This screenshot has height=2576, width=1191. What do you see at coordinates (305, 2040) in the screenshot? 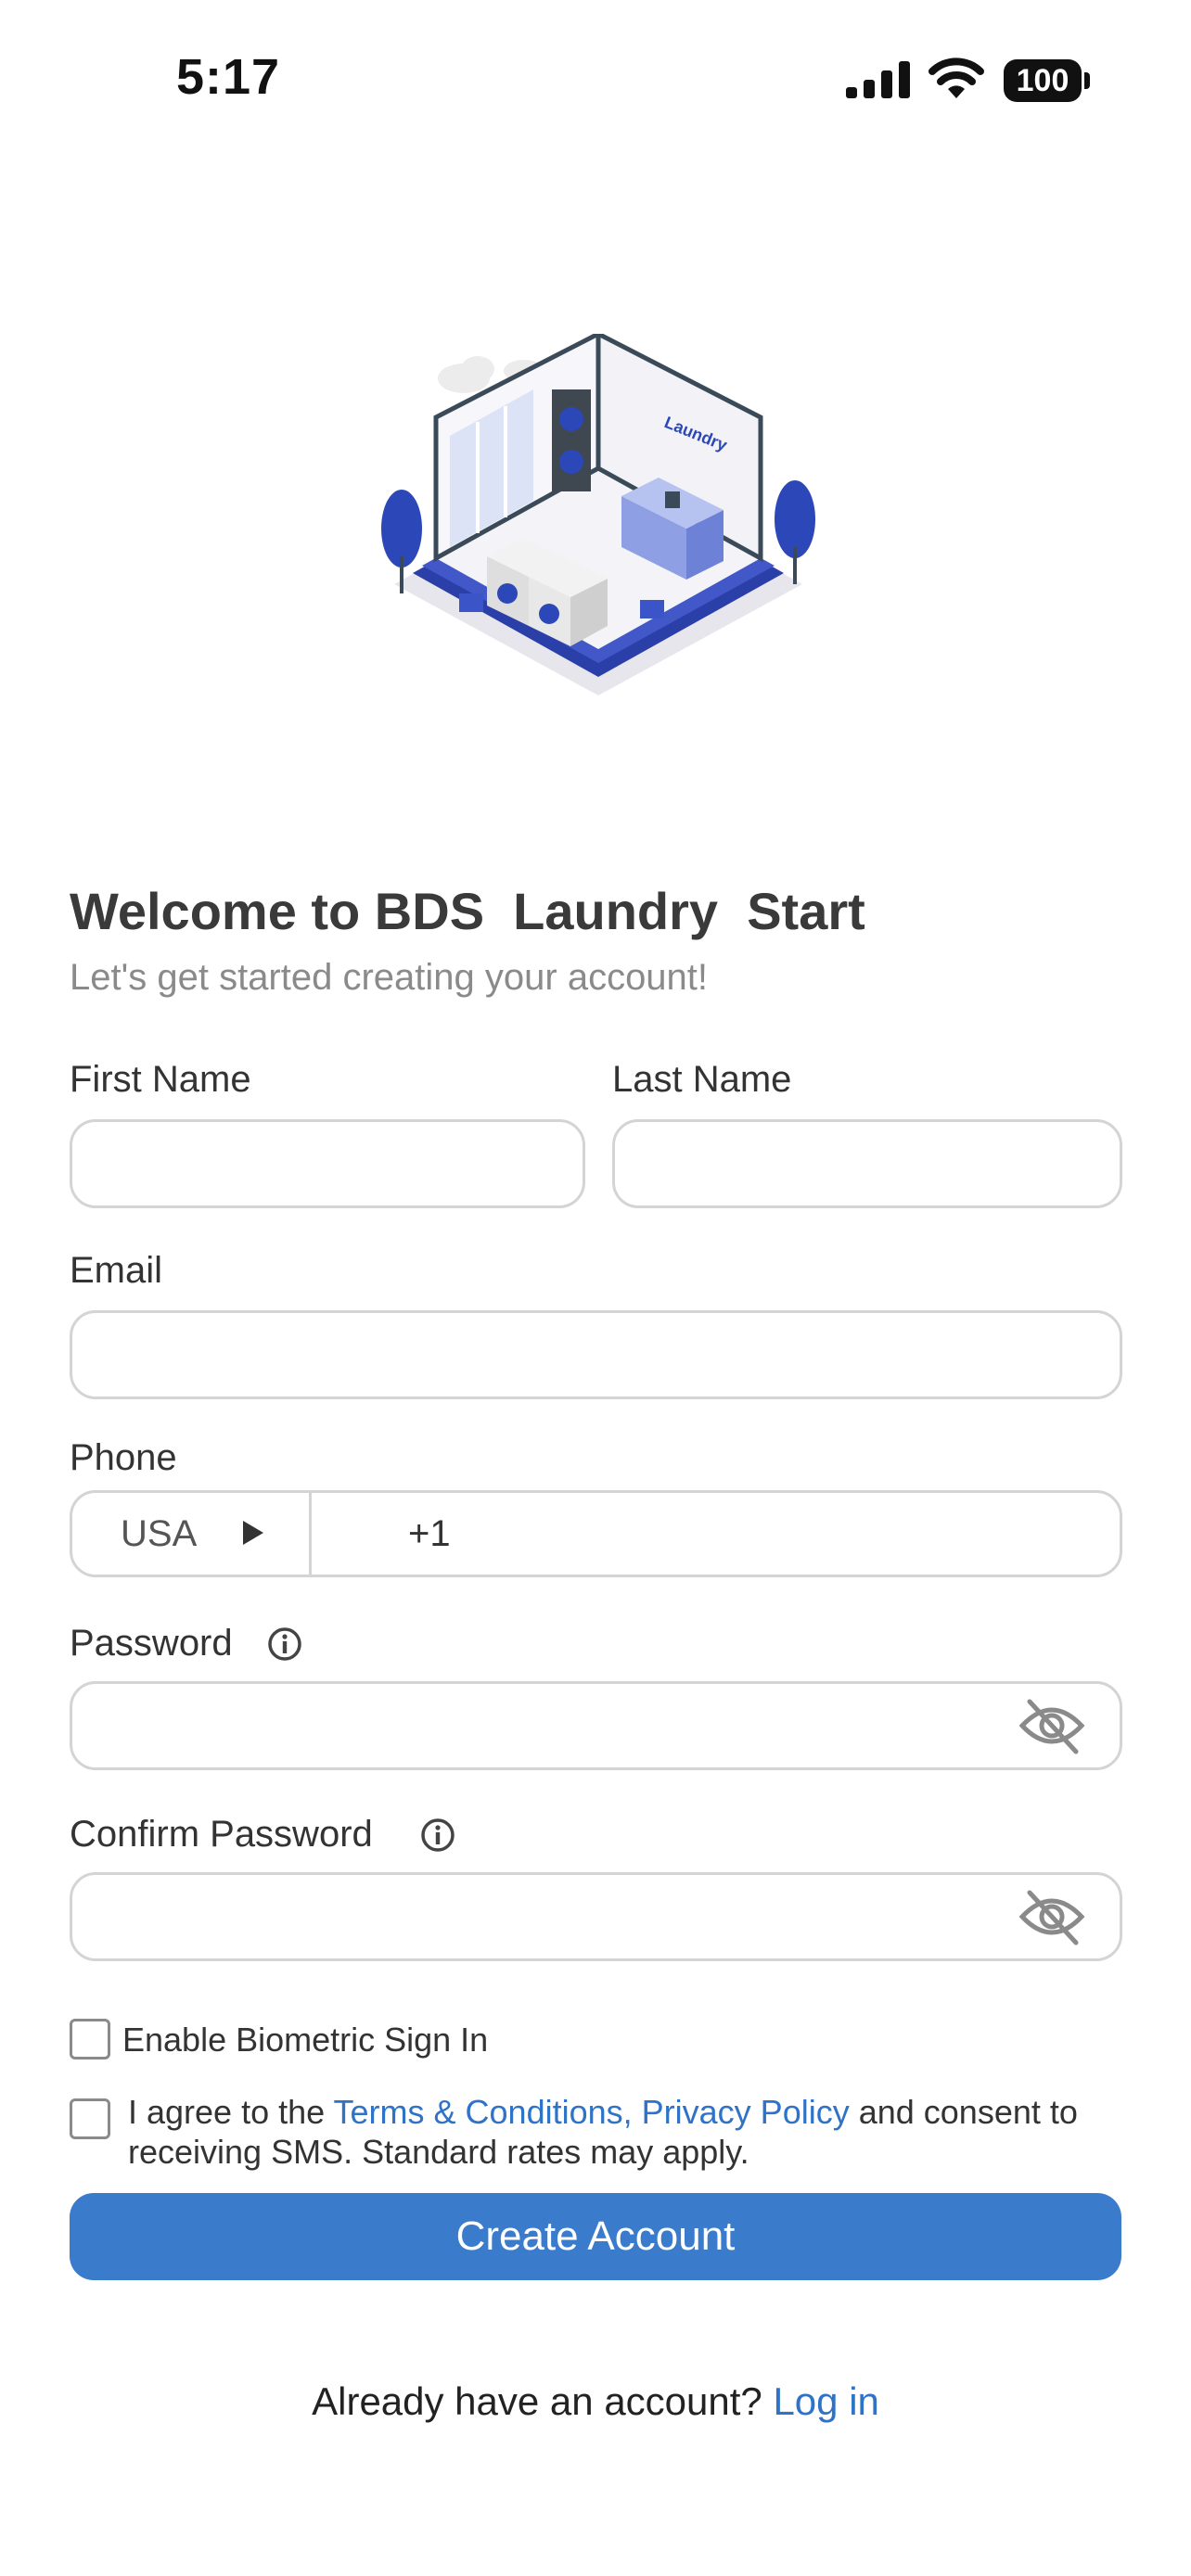
I see `biometric-label: Enable Biometric Sign In` at bounding box center [305, 2040].